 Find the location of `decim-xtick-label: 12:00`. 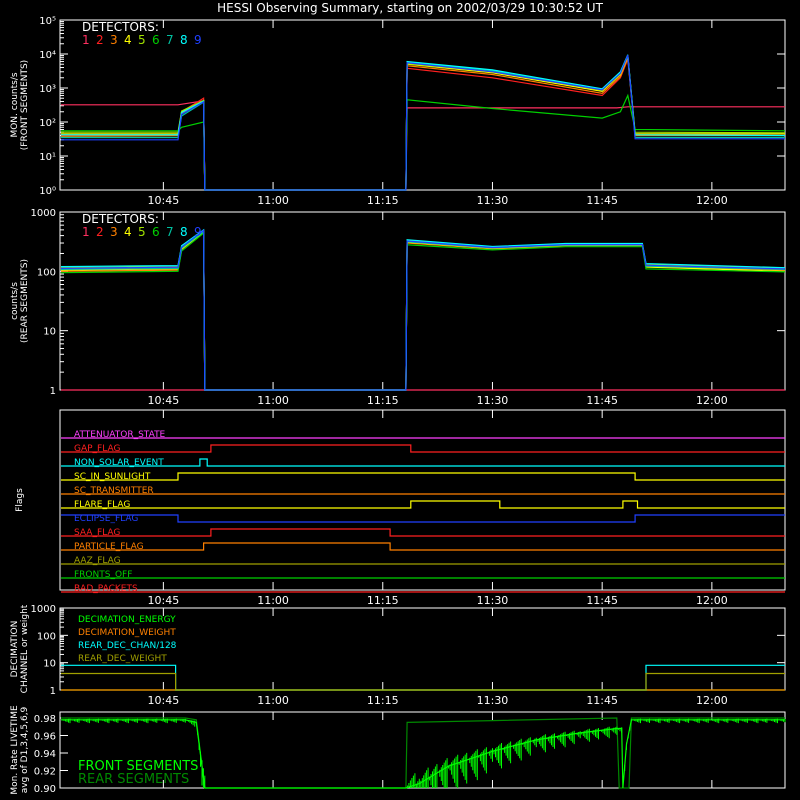

decim-xtick-label: 12:00 is located at coordinates (712, 700).